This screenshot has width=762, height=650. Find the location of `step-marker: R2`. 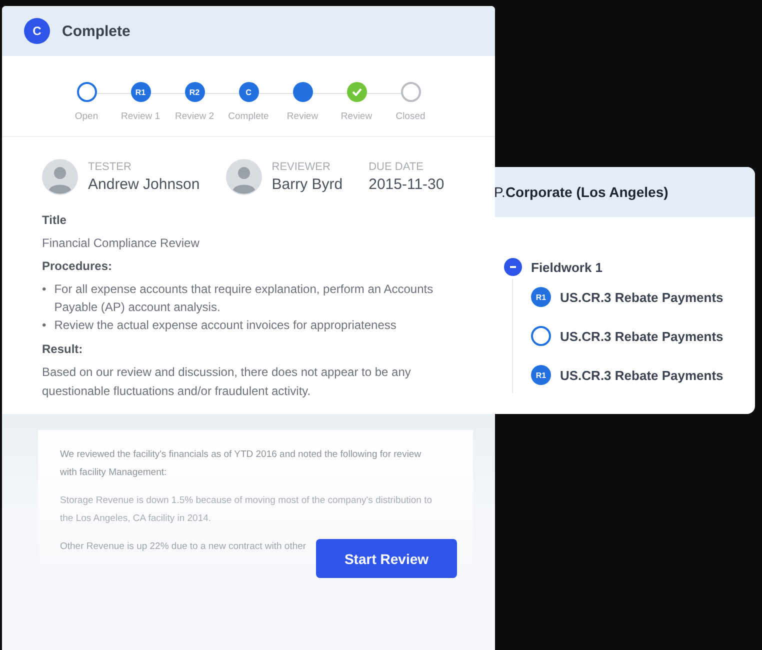

step-marker: R2 is located at coordinates (194, 92).